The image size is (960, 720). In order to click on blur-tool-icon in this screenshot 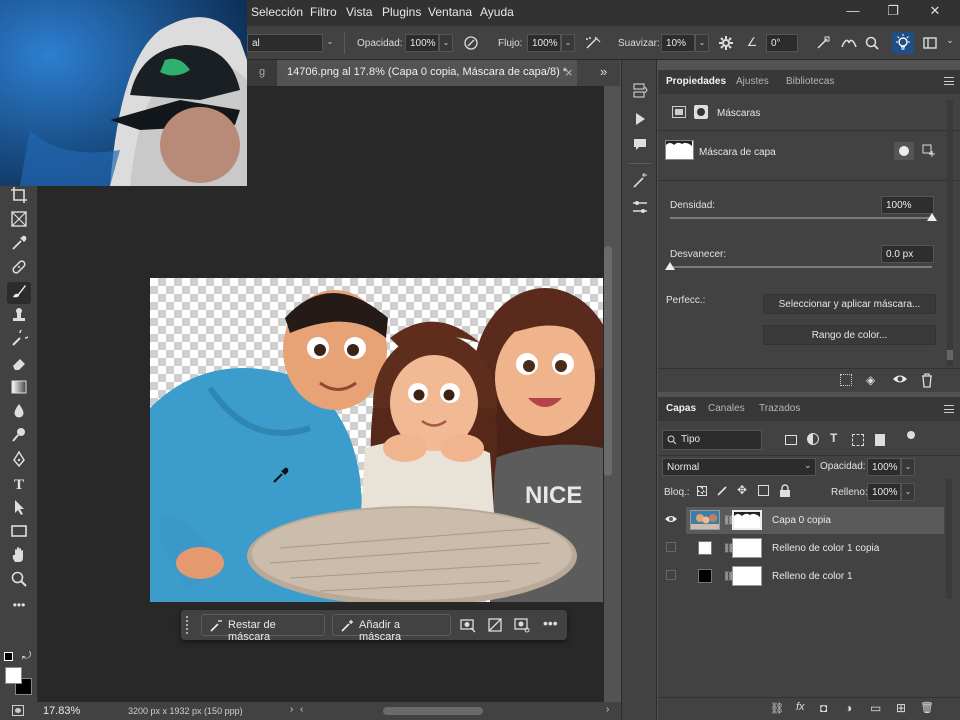, I will do `click(19, 413)`.